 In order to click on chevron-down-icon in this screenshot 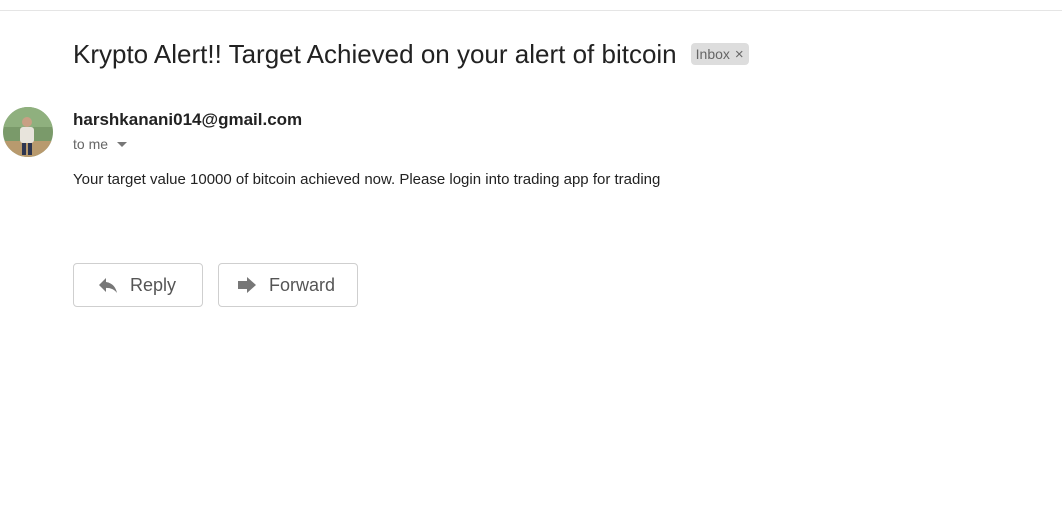, I will do `click(122, 144)`.